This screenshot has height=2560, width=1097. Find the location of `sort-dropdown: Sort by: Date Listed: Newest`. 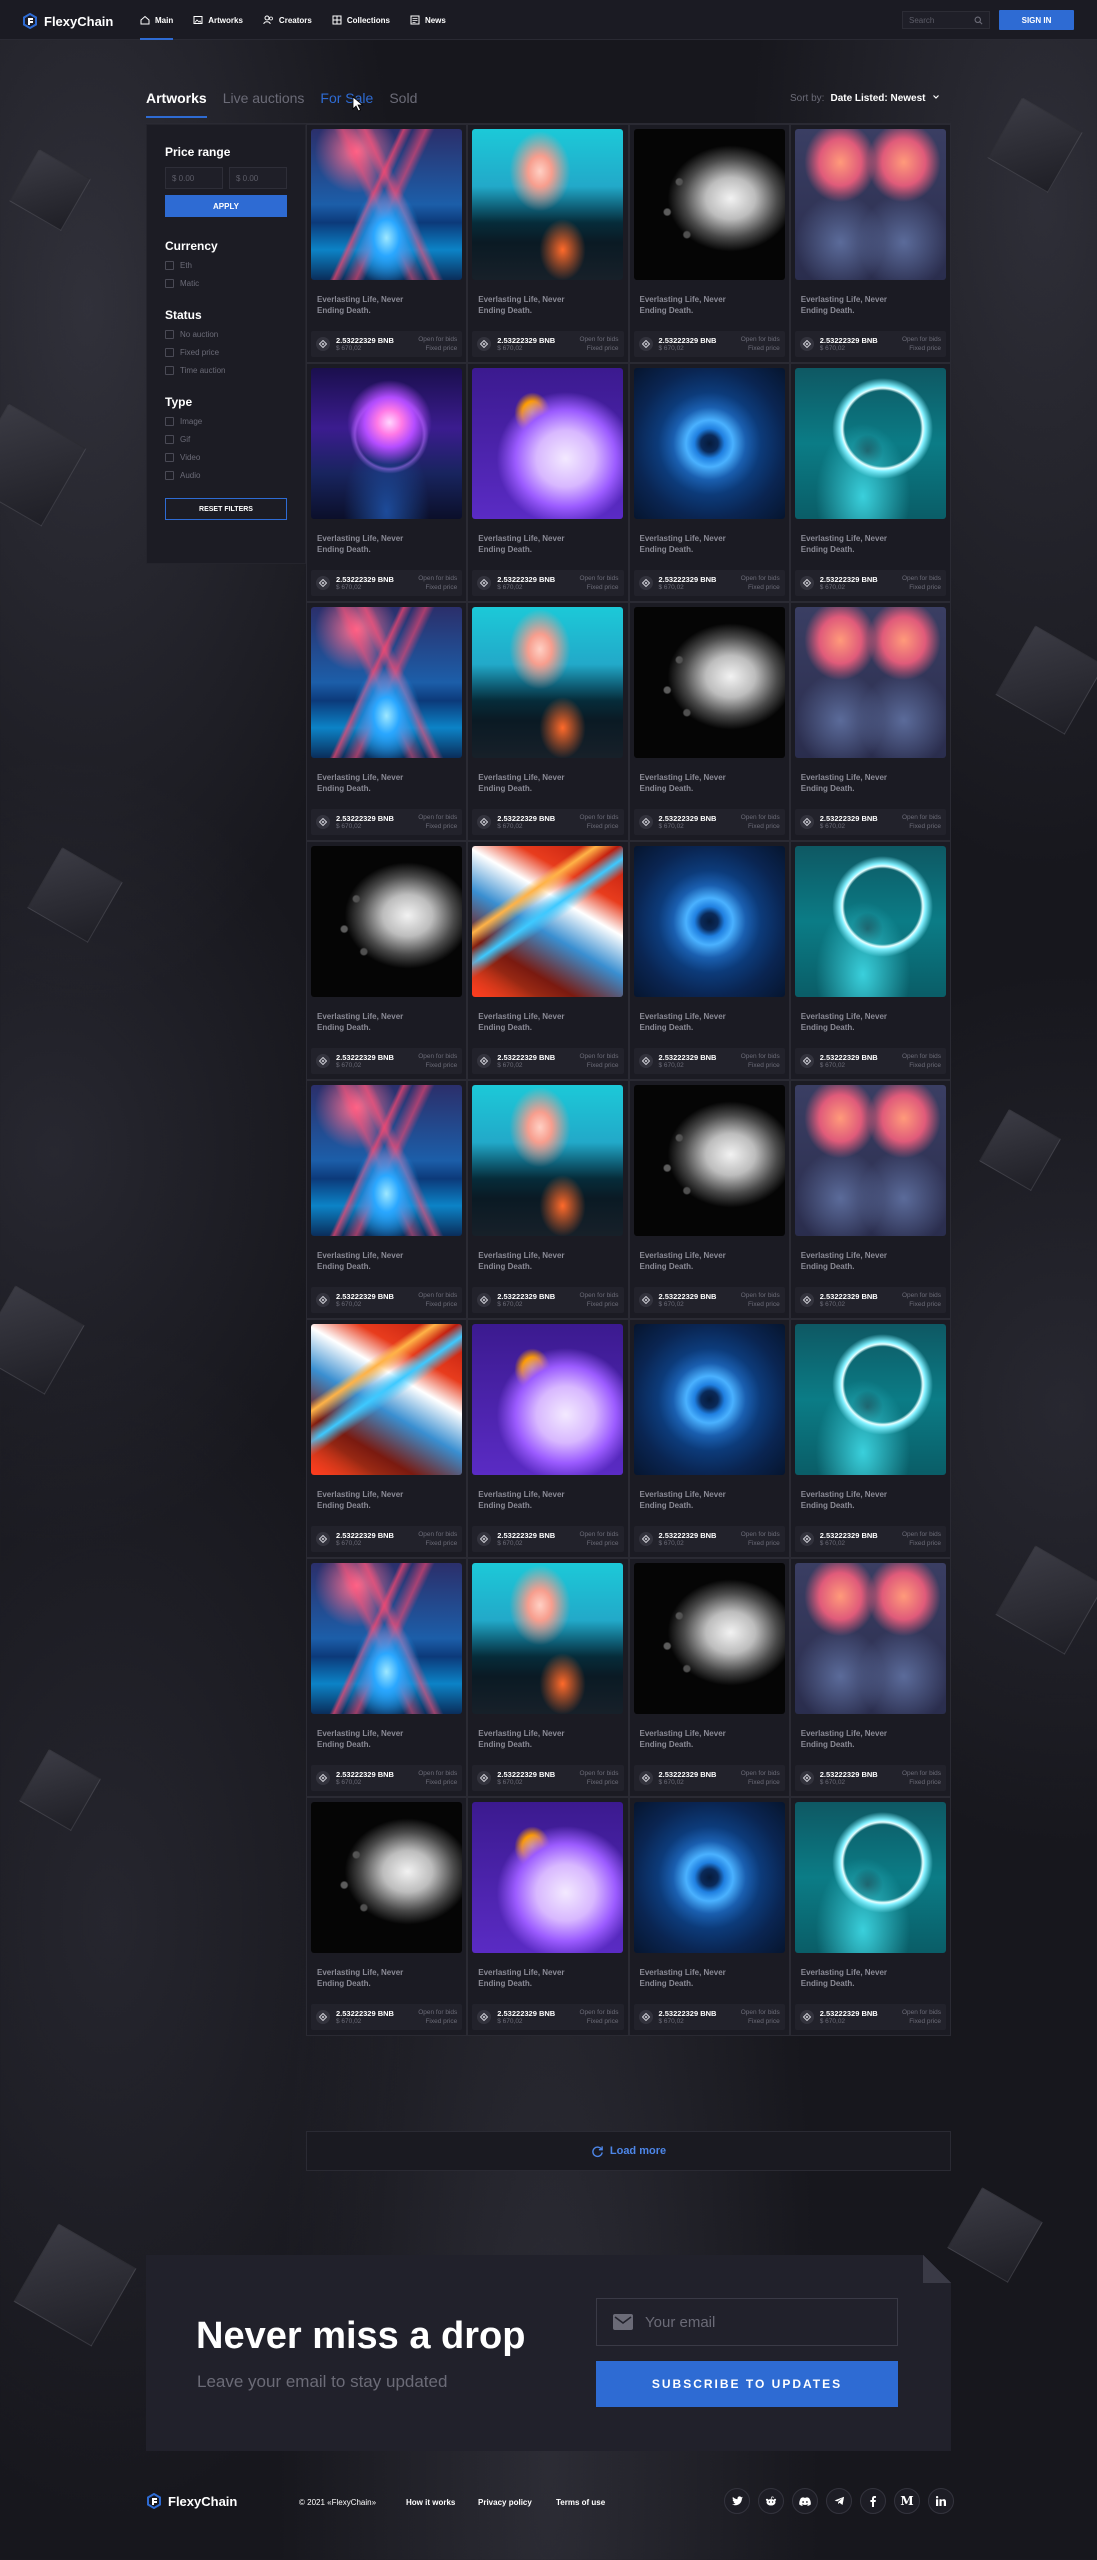

sort-dropdown: Sort by: Date Listed: Newest is located at coordinates (865, 98).